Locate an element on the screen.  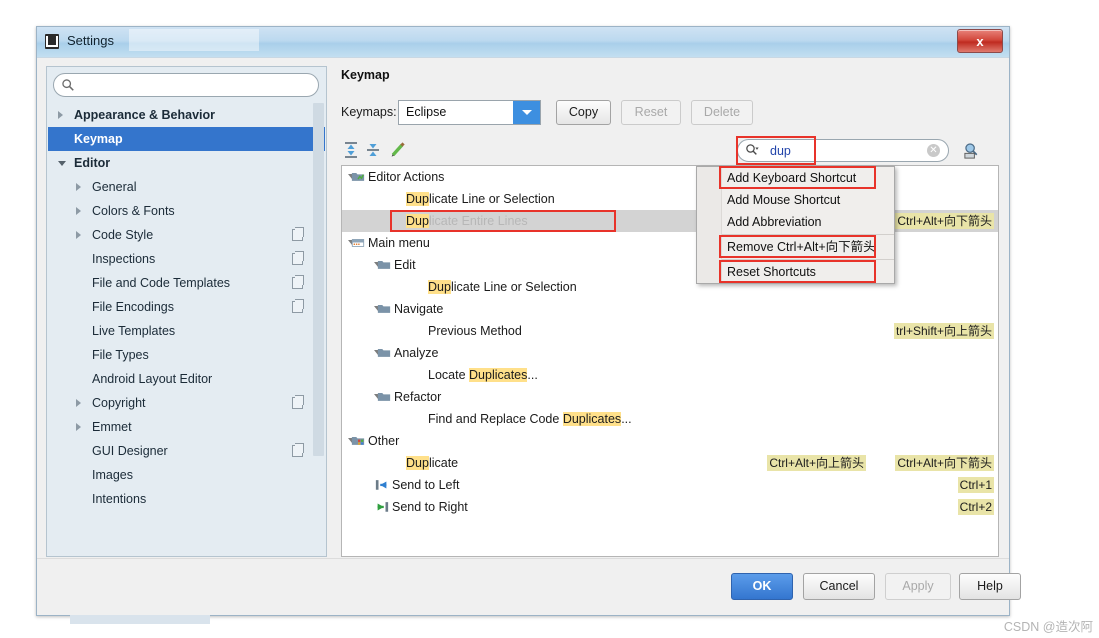
sidebar-item-label: Intentions is located at coordinates (119, 499).